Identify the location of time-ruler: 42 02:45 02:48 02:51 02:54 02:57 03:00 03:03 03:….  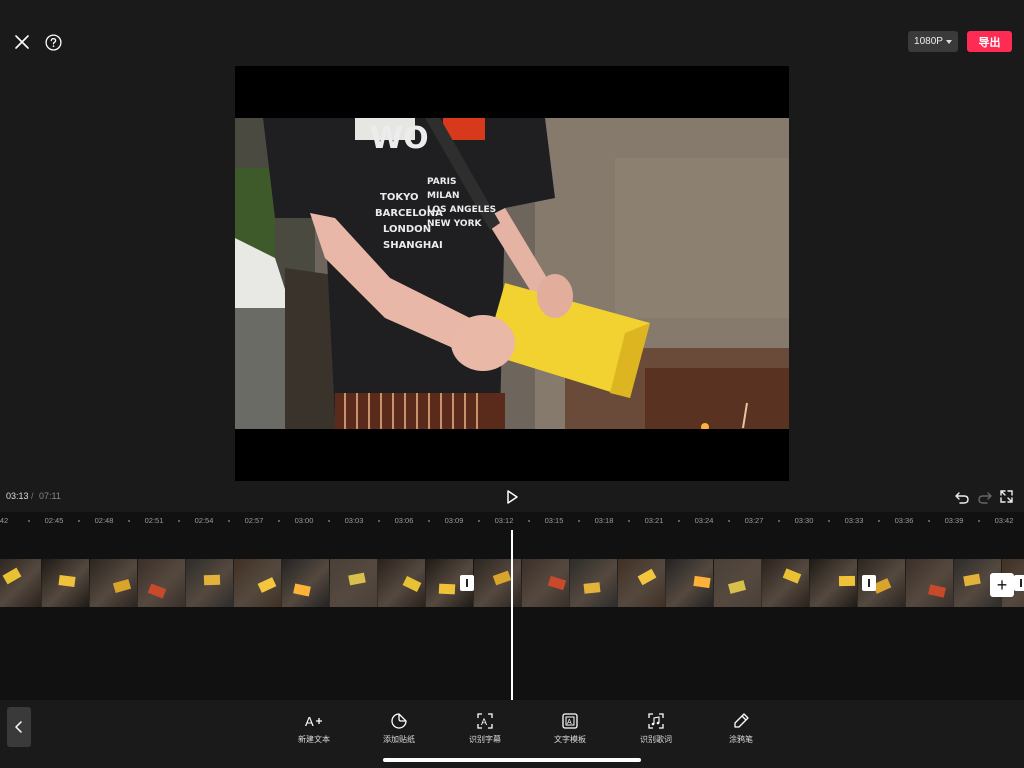
(512, 521).